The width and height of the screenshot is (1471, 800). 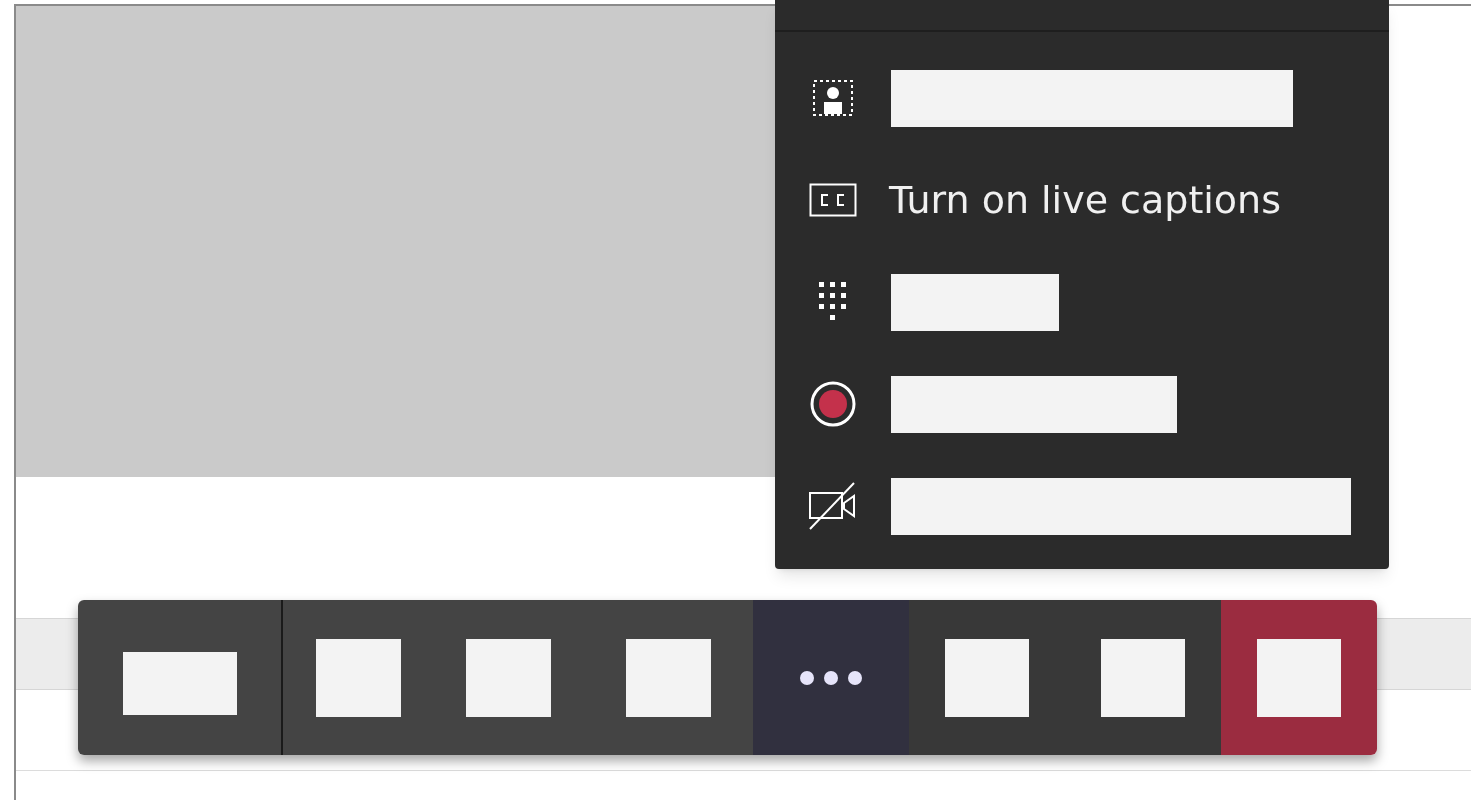 What do you see at coordinates (833, 200) in the screenshot?
I see `captions-icon` at bounding box center [833, 200].